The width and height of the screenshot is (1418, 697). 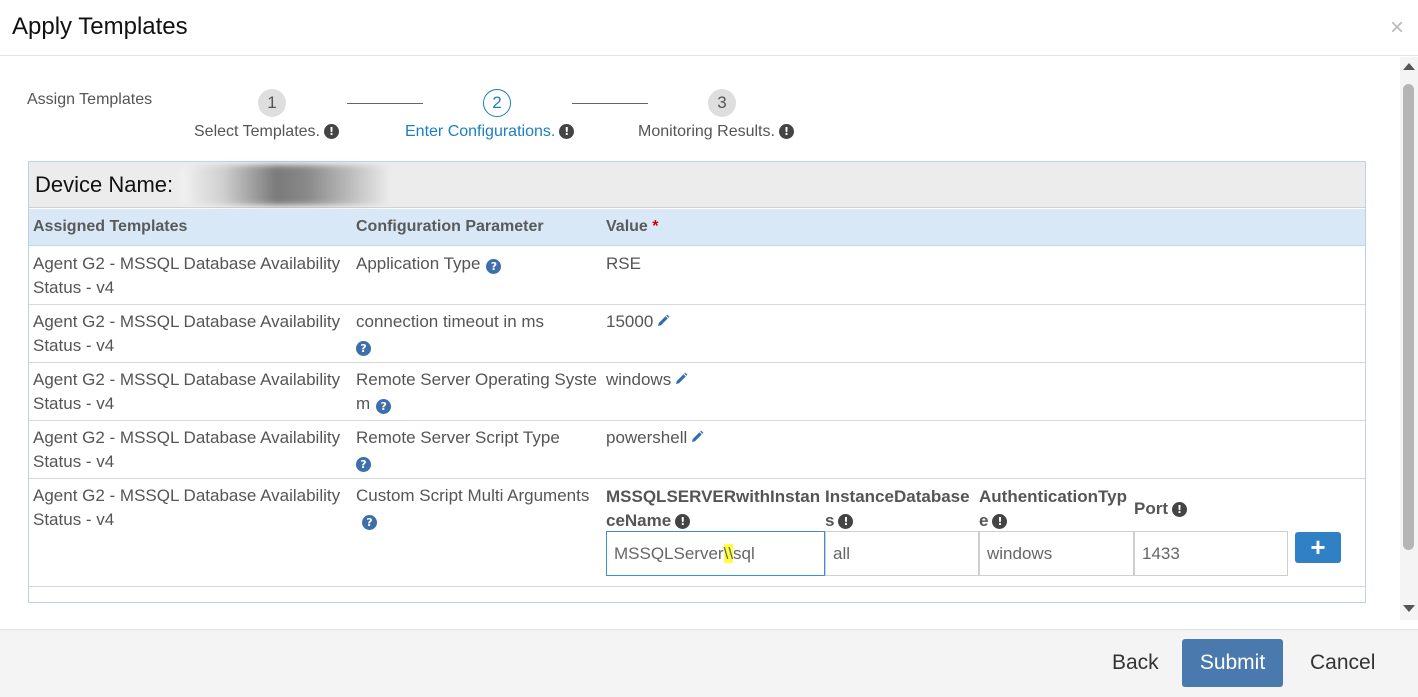 I want to click on config-value: RSE, so click(x=623, y=263).